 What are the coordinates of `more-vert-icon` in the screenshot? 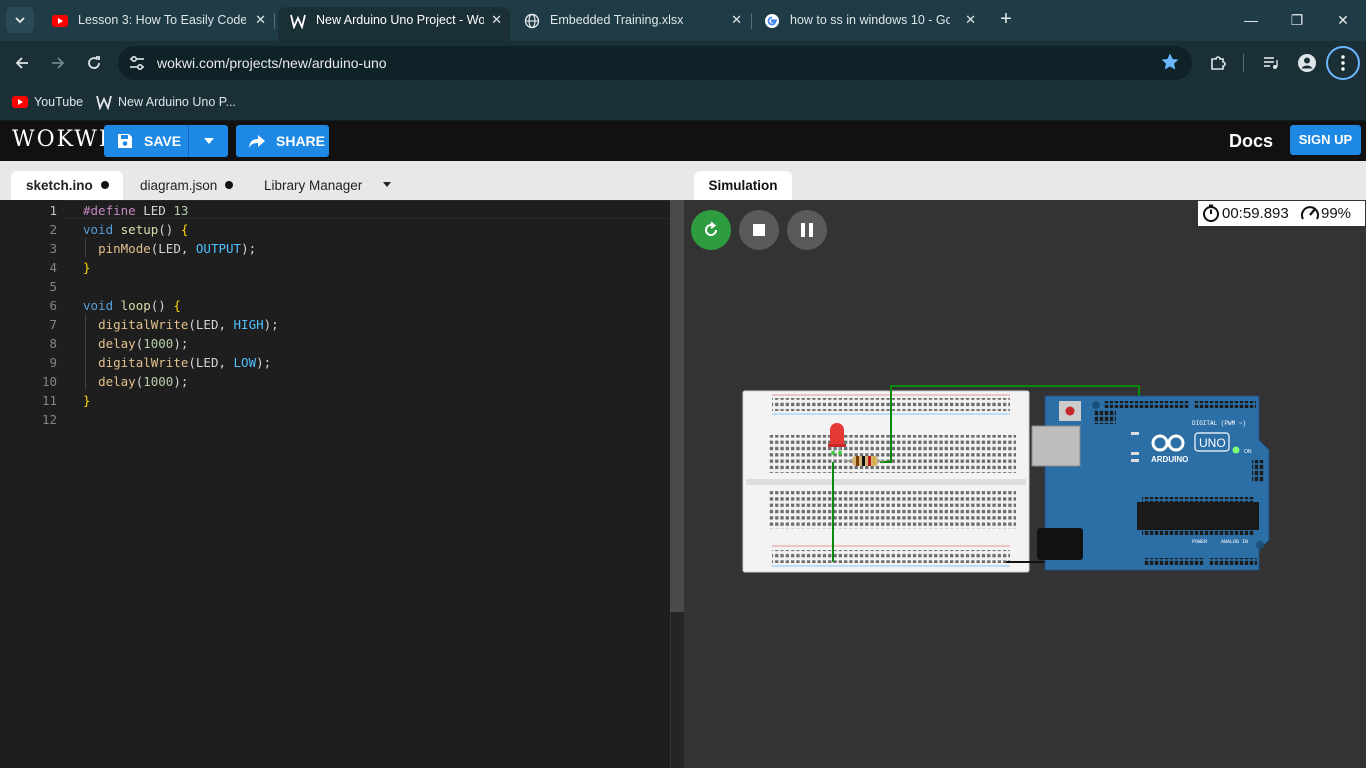 It's located at (1343, 63).